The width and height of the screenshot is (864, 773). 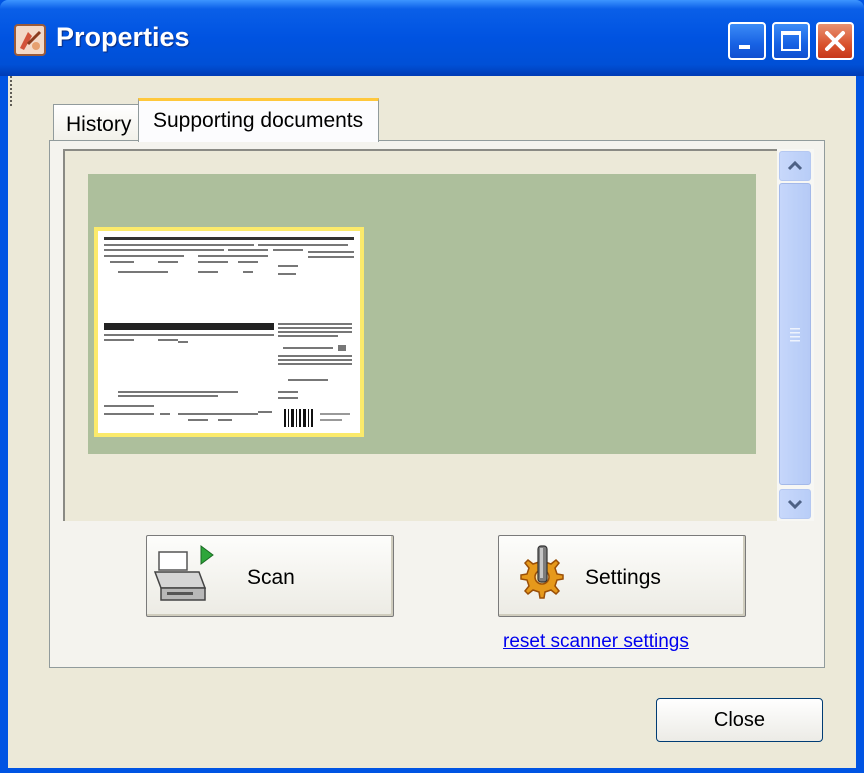 I want to click on scan-button: Scan, so click(x=270, y=576).